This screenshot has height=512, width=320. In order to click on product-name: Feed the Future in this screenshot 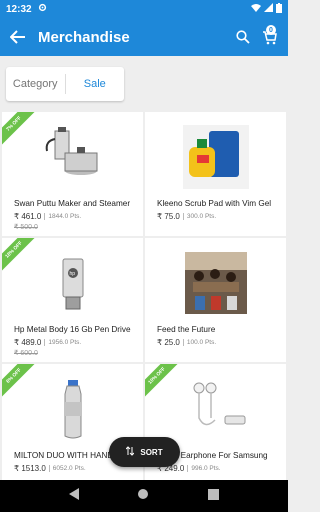, I will do `click(186, 329)`.